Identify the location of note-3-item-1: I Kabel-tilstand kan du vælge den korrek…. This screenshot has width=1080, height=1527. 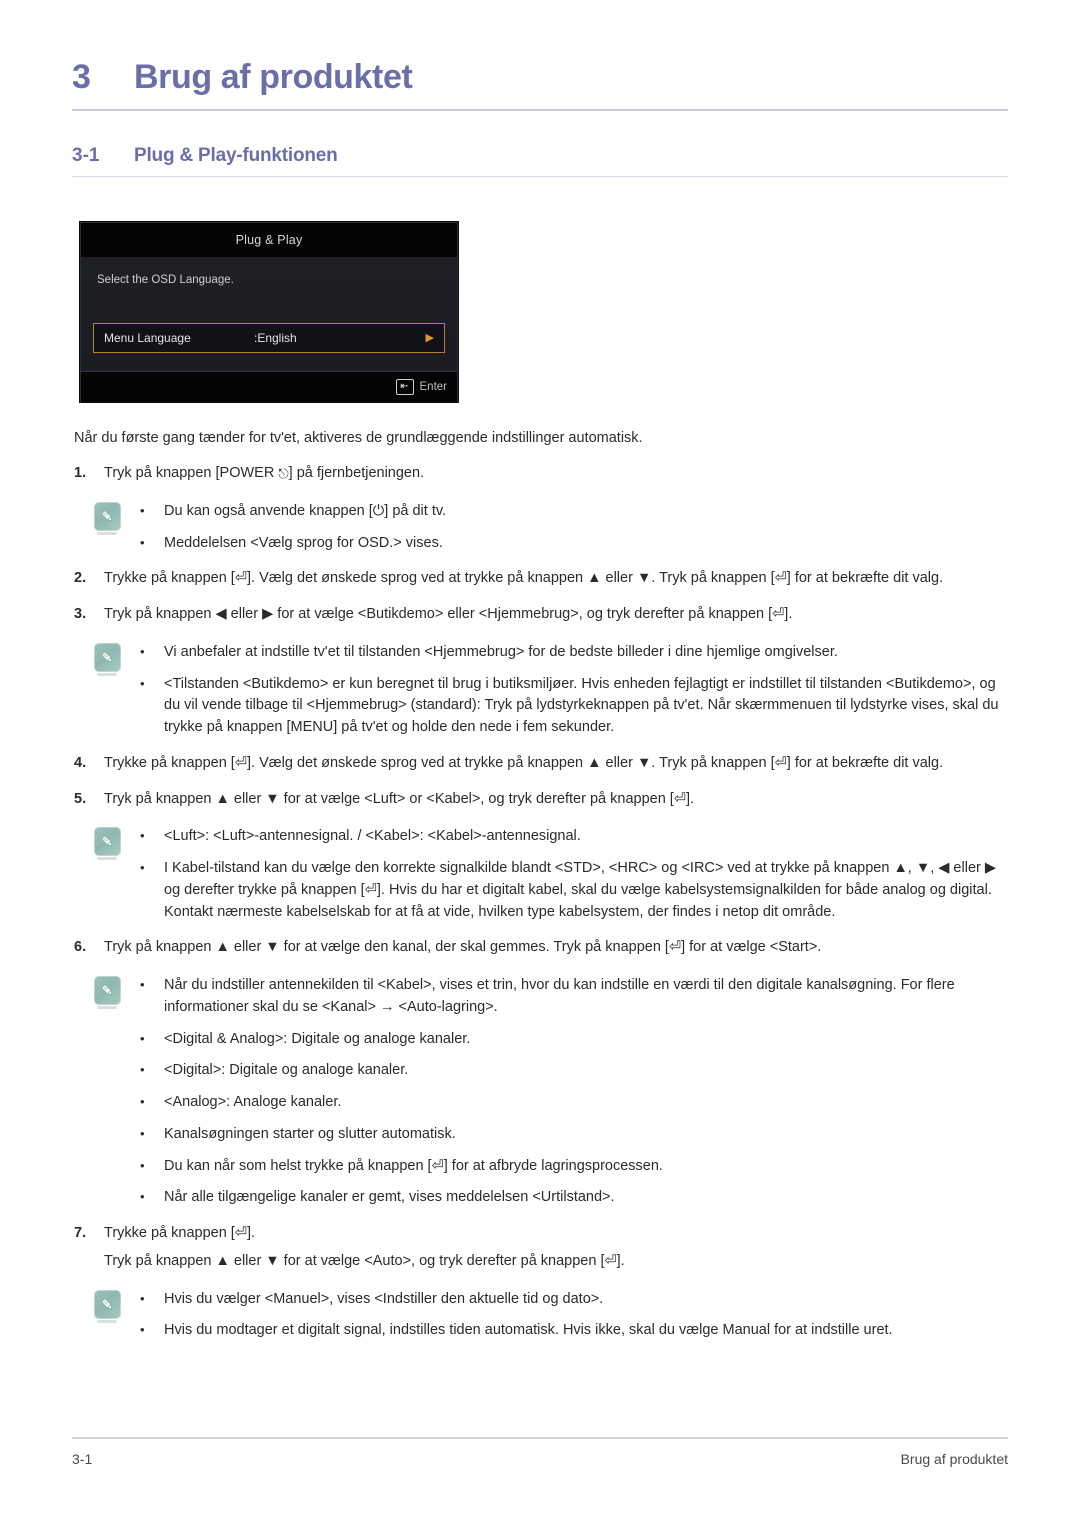
(580, 890).